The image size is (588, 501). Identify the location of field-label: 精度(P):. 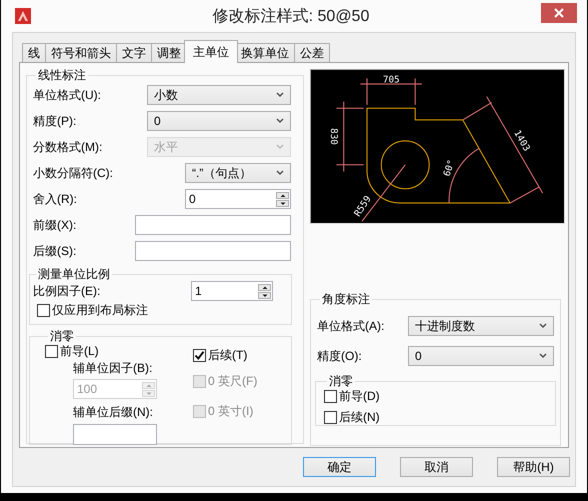
(54, 121).